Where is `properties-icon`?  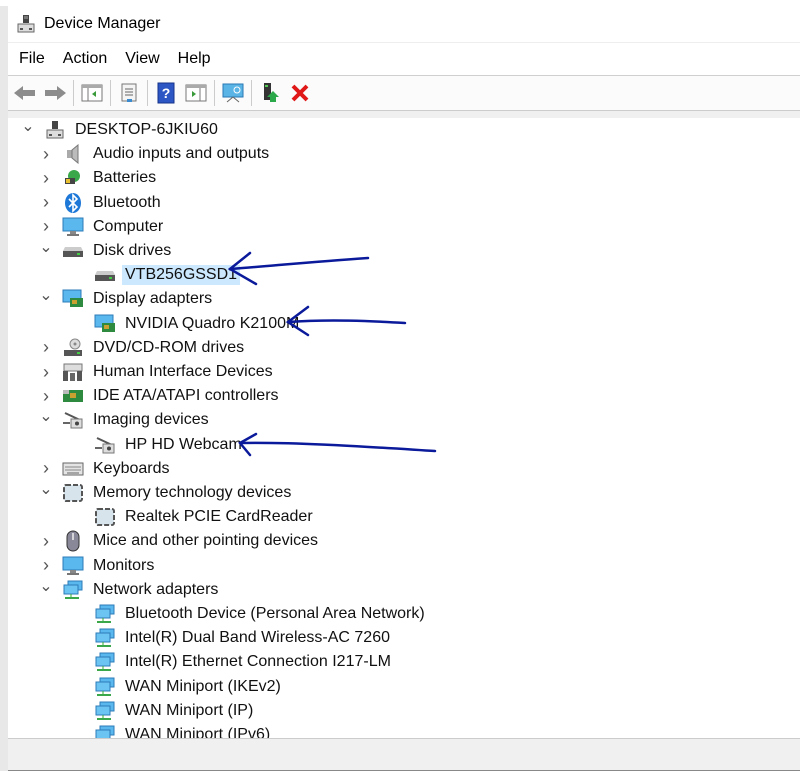
properties-icon is located at coordinates (129, 93).